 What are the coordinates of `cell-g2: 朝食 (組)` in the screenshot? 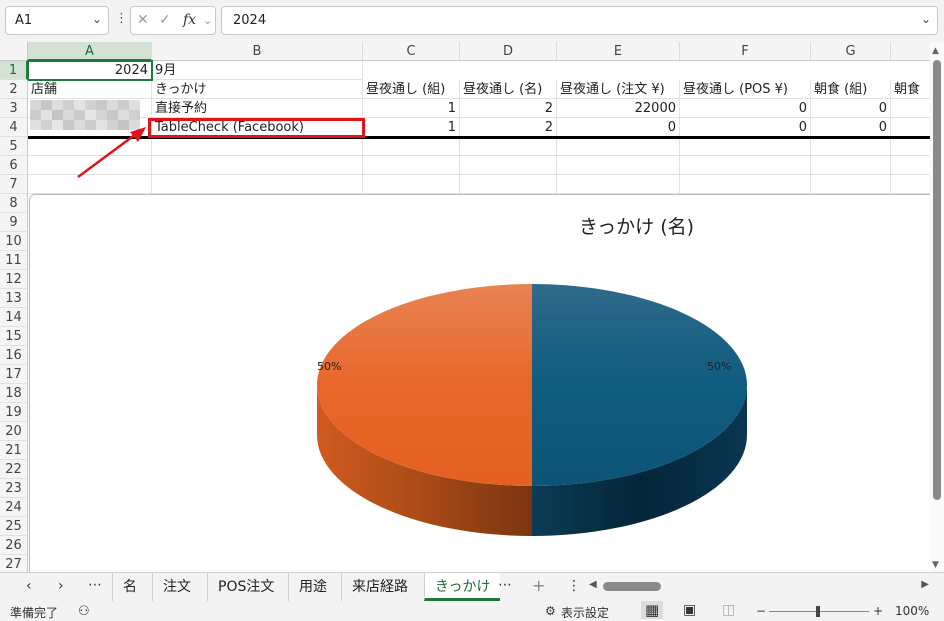 It's located at (851, 89).